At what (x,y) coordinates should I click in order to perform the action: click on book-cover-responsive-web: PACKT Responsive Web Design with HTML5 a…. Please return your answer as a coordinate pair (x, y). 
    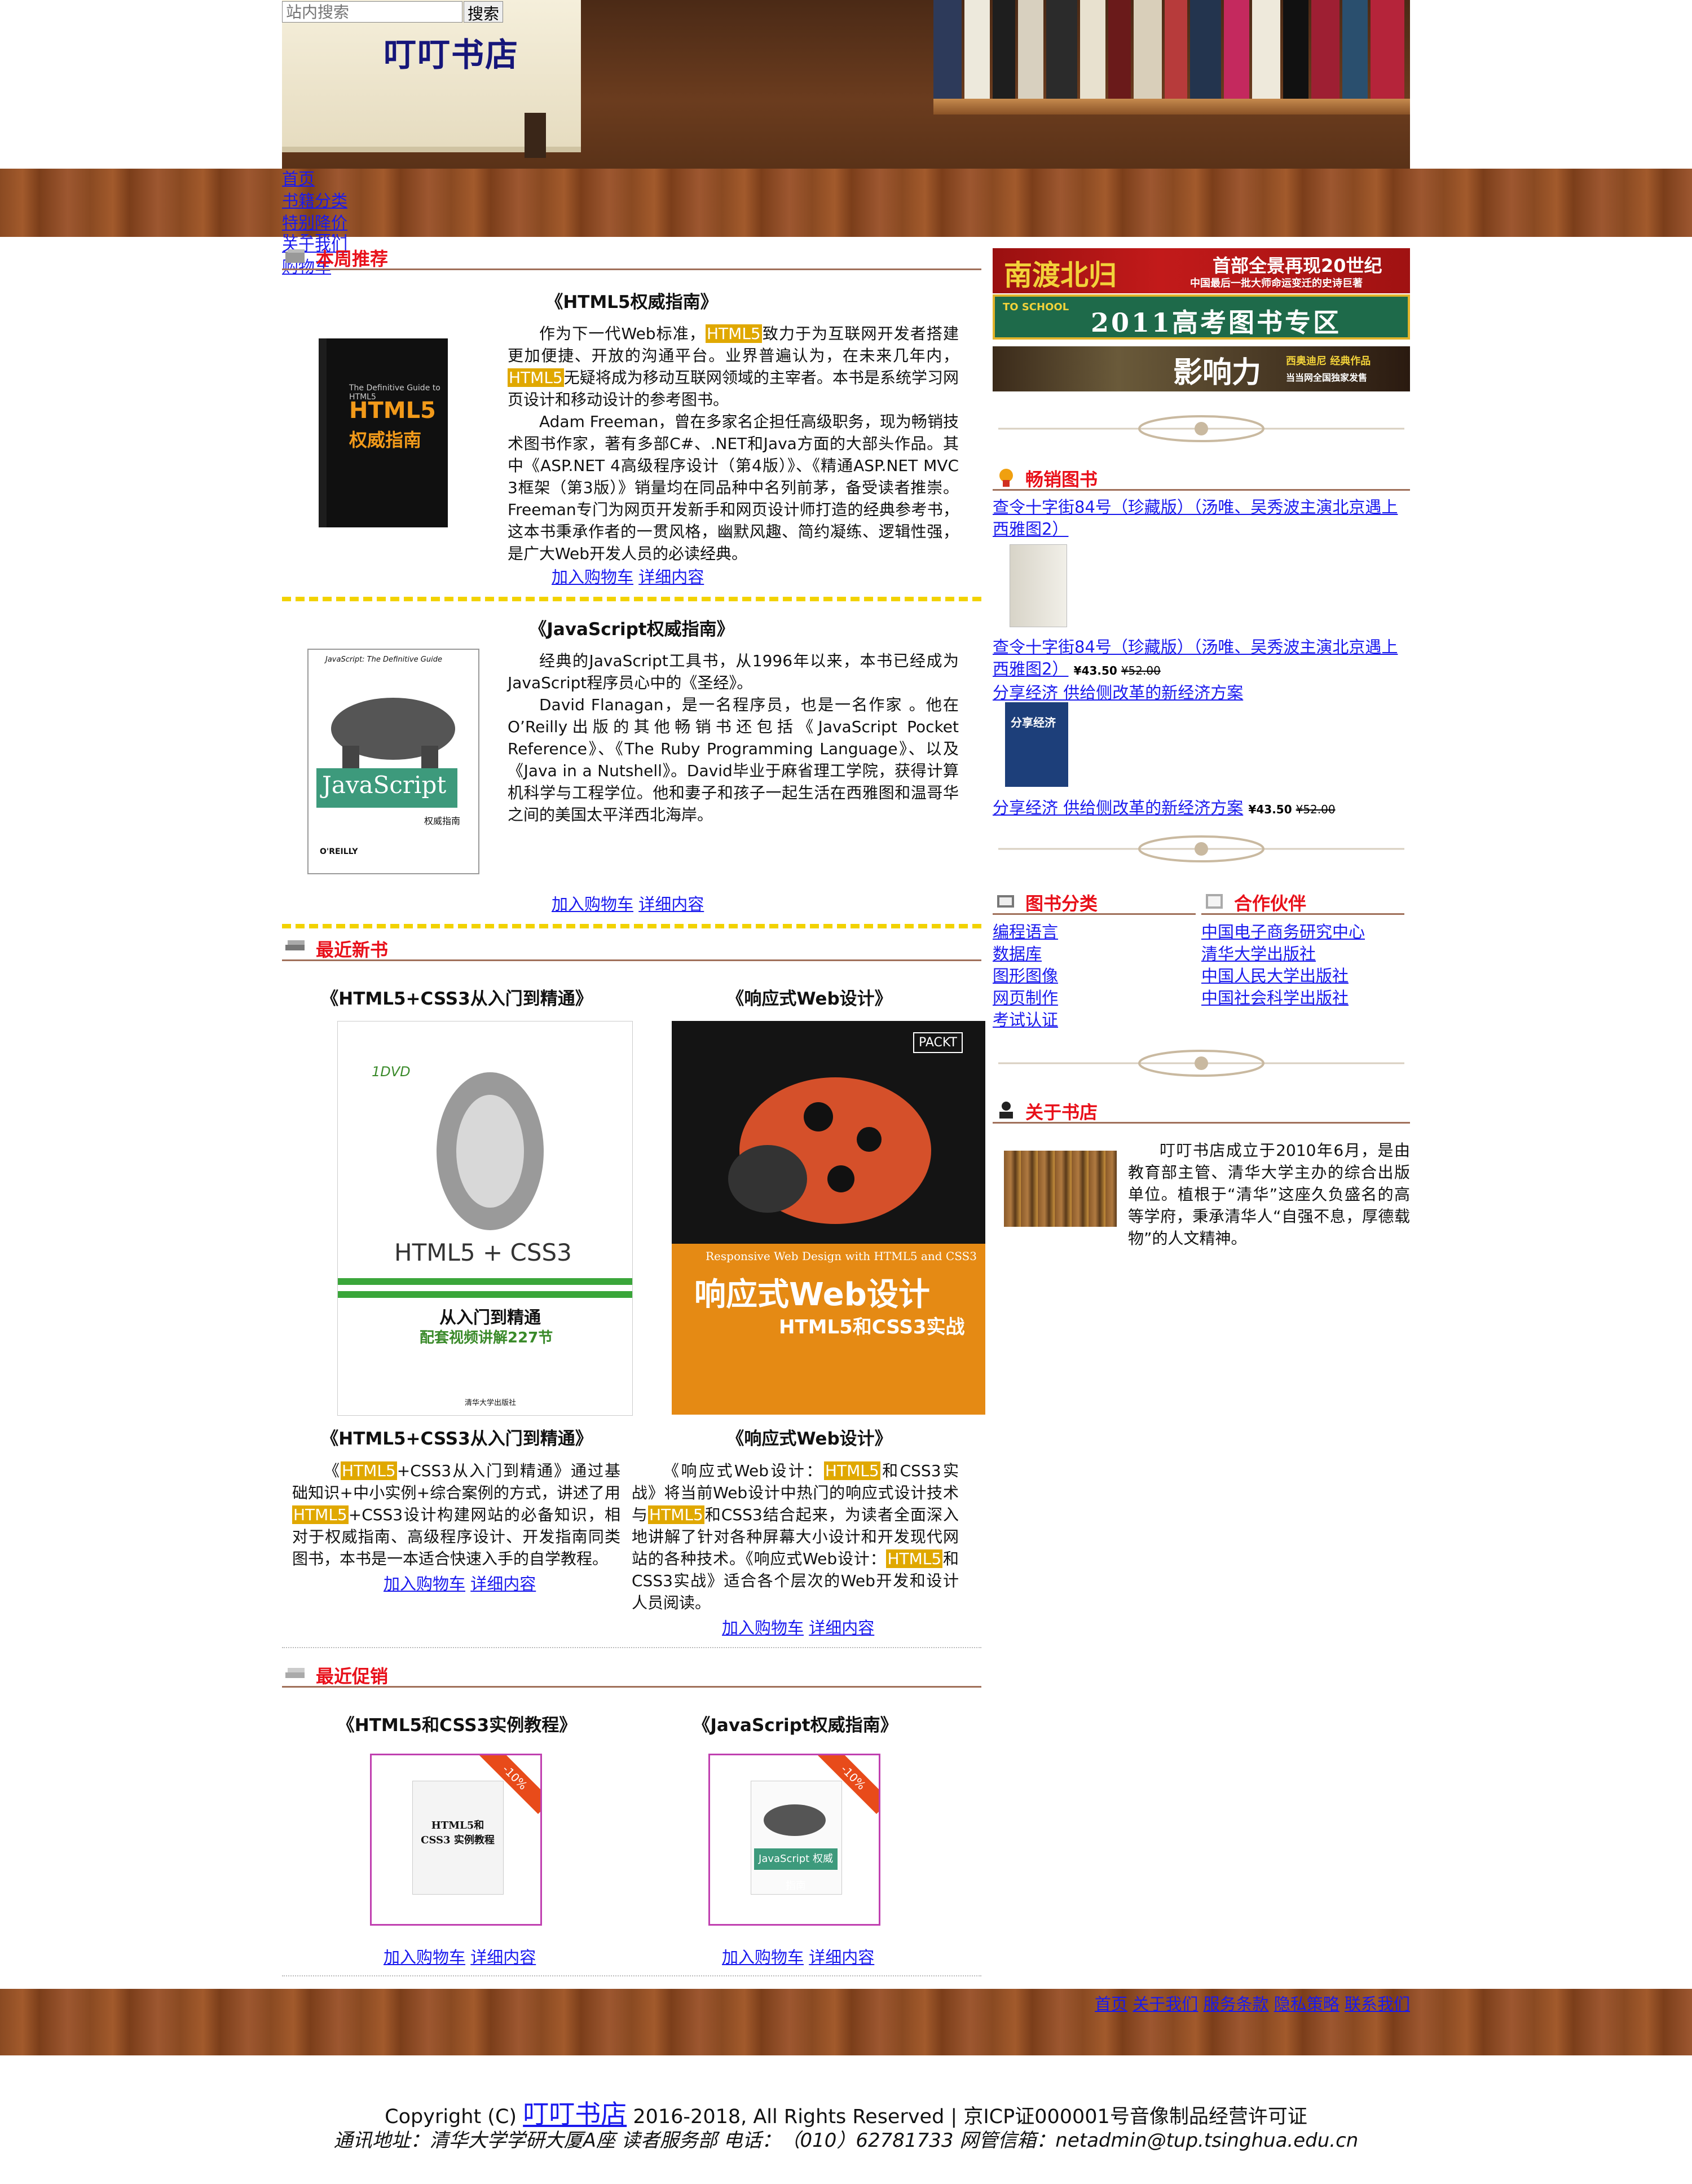
    Looking at the image, I should click on (828, 1218).